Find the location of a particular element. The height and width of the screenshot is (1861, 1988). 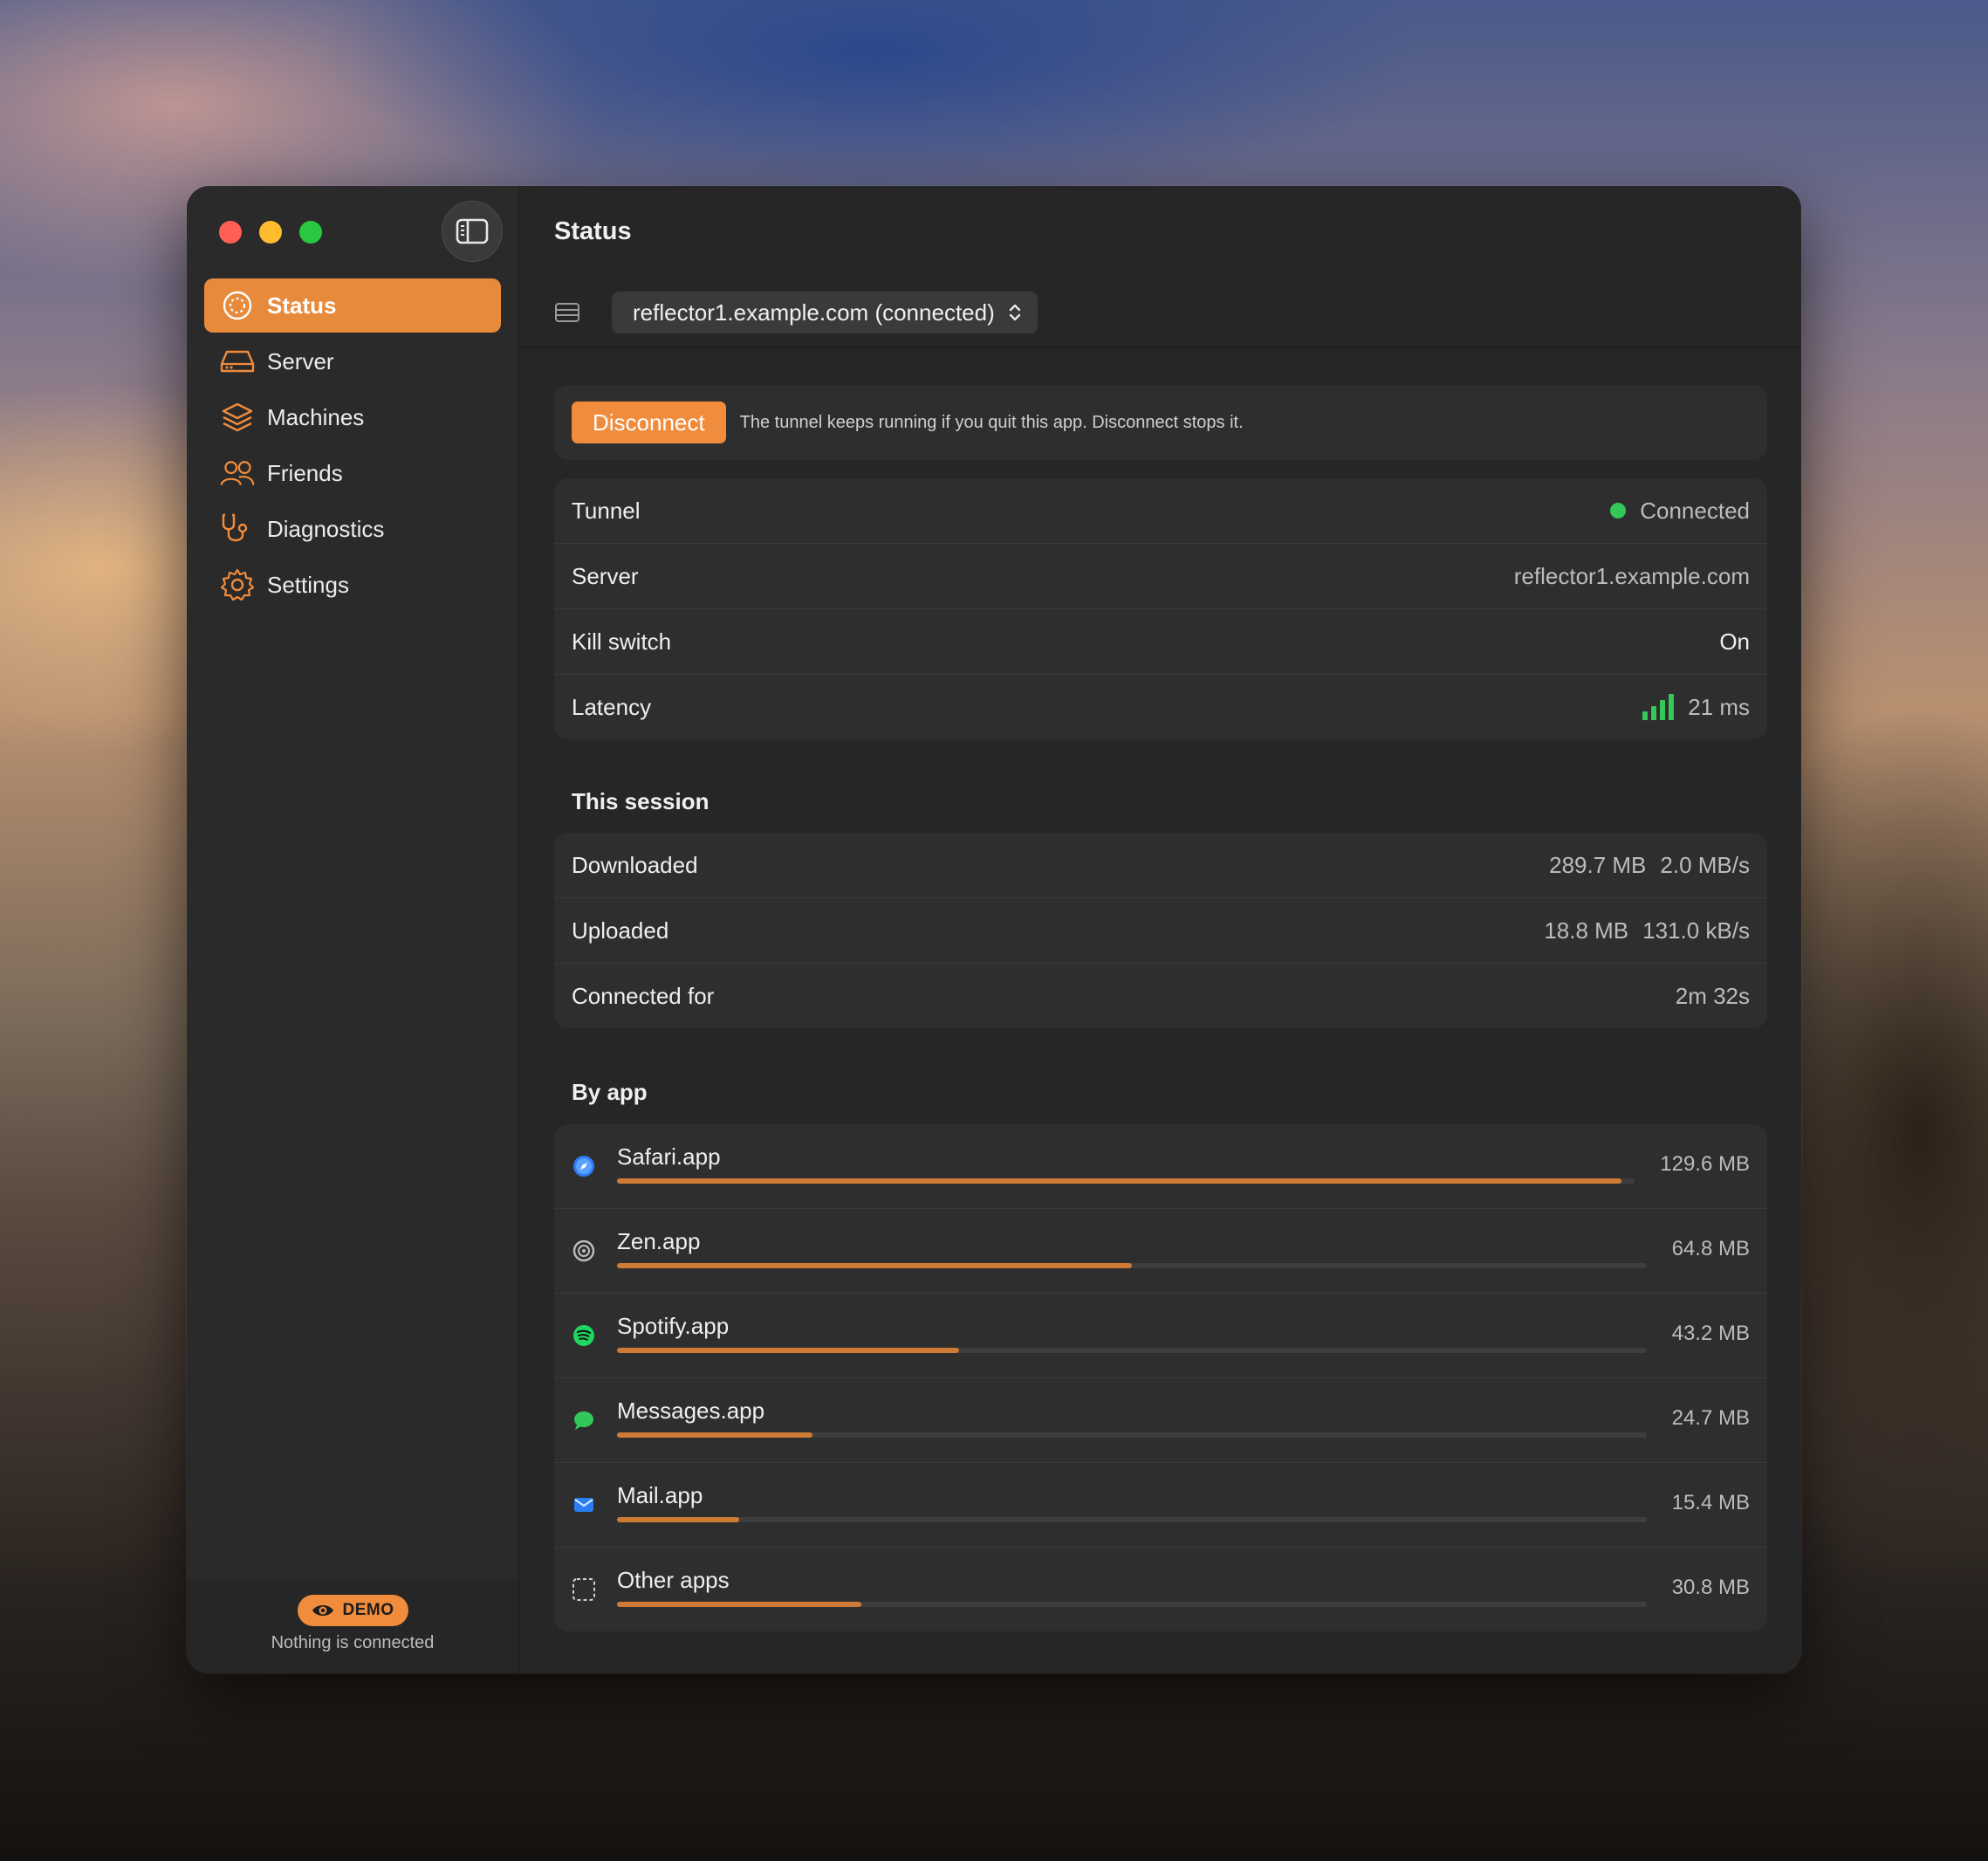

app-name: Messages.app is located at coordinates (691, 1410).